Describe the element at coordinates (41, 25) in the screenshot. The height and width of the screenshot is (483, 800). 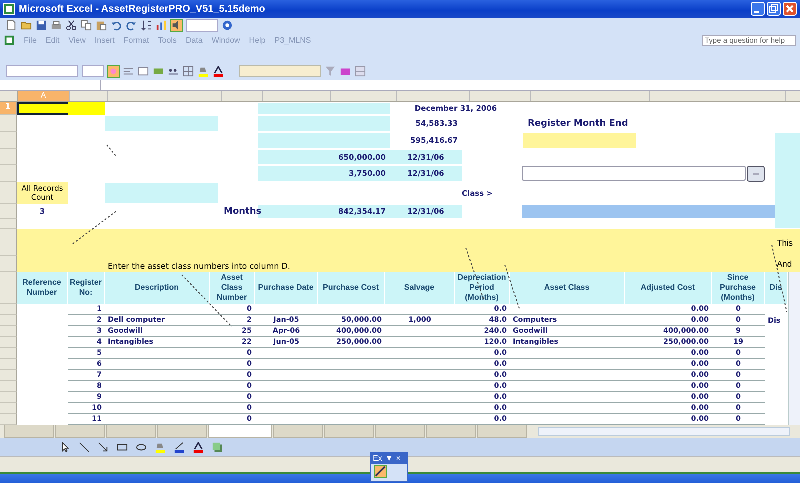
I see `save-icon` at that location.